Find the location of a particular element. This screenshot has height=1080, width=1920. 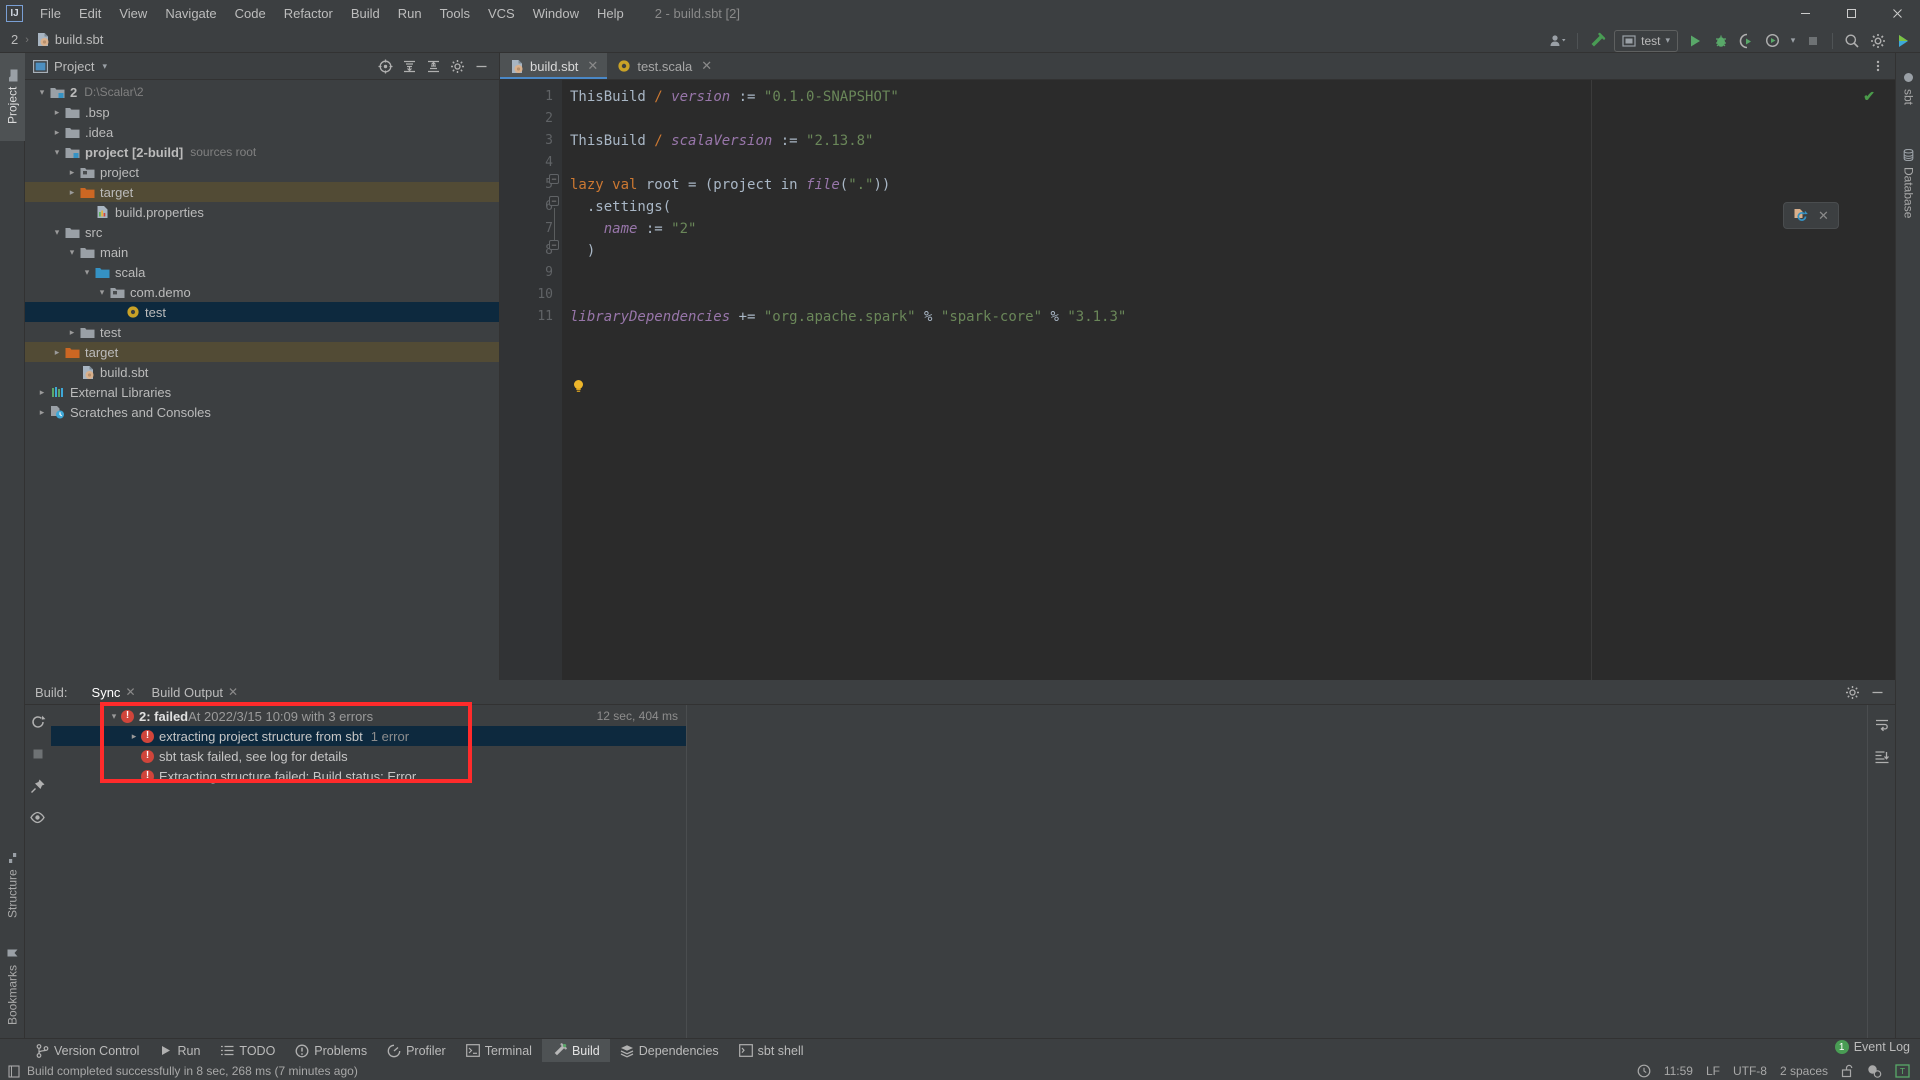

tree-node-test: test is located at coordinates (262, 312).